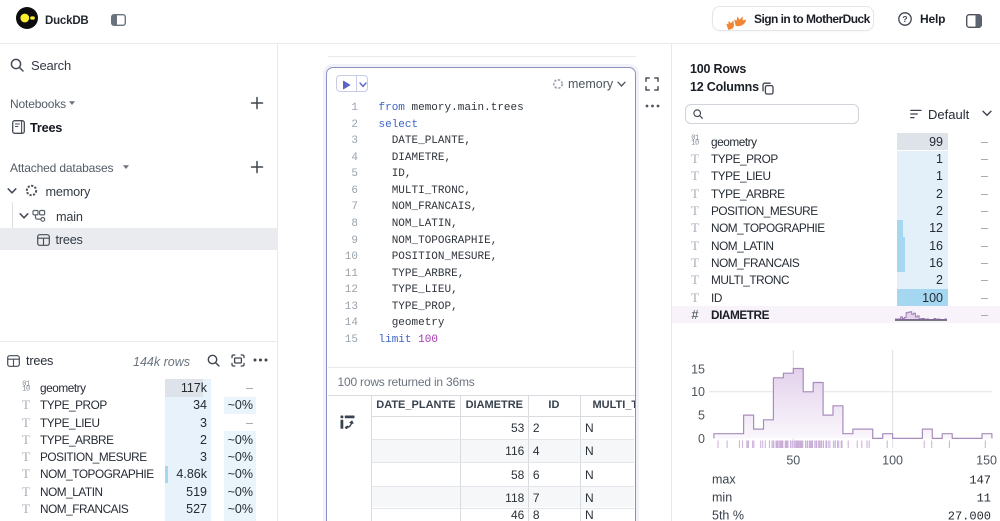 This screenshot has height=521, width=1000. Describe the element at coordinates (722, 498) in the screenshot. I see `svg-text: min` at that location.